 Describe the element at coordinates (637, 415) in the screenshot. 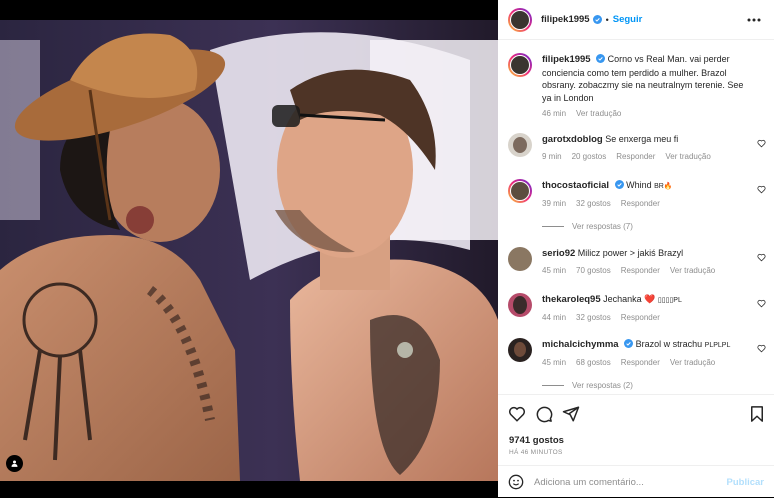

I see `action-bar` at that location.